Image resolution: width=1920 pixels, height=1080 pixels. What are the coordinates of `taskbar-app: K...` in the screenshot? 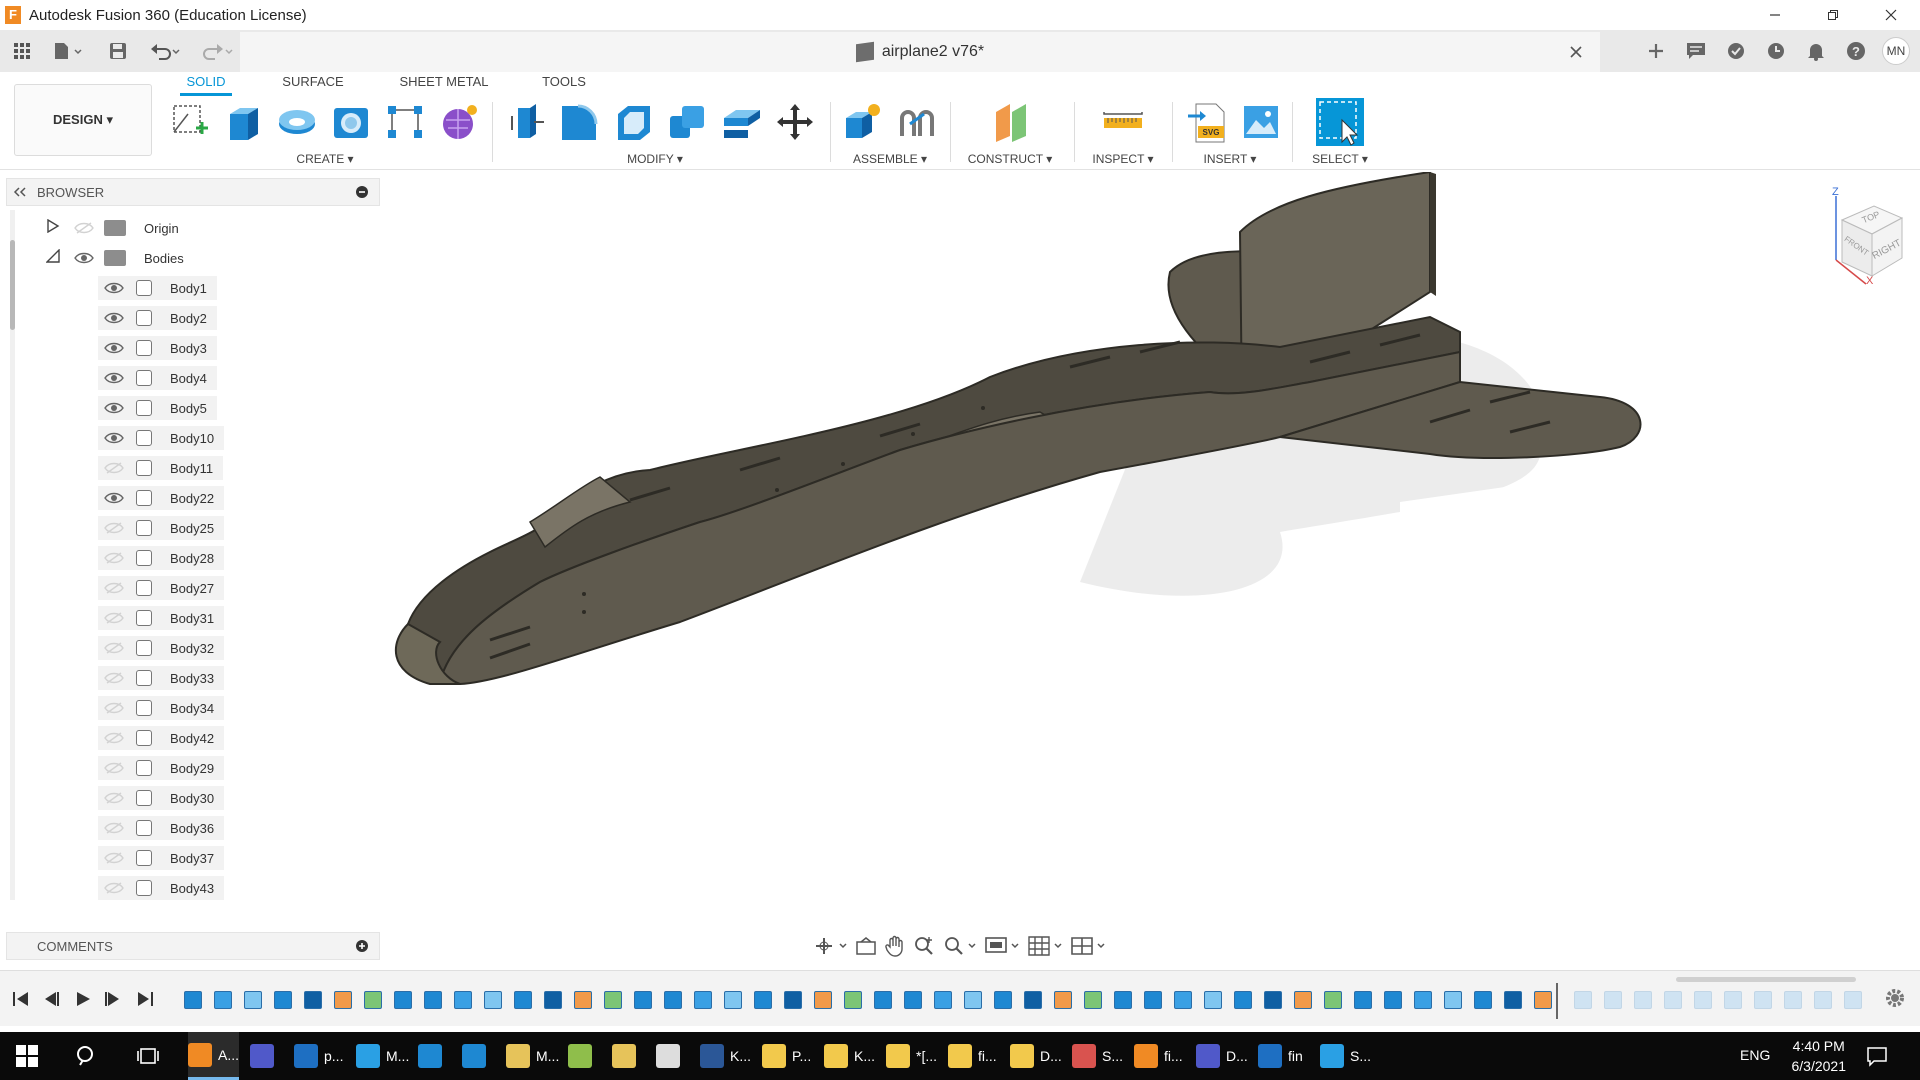 It's located at (849, 1056).